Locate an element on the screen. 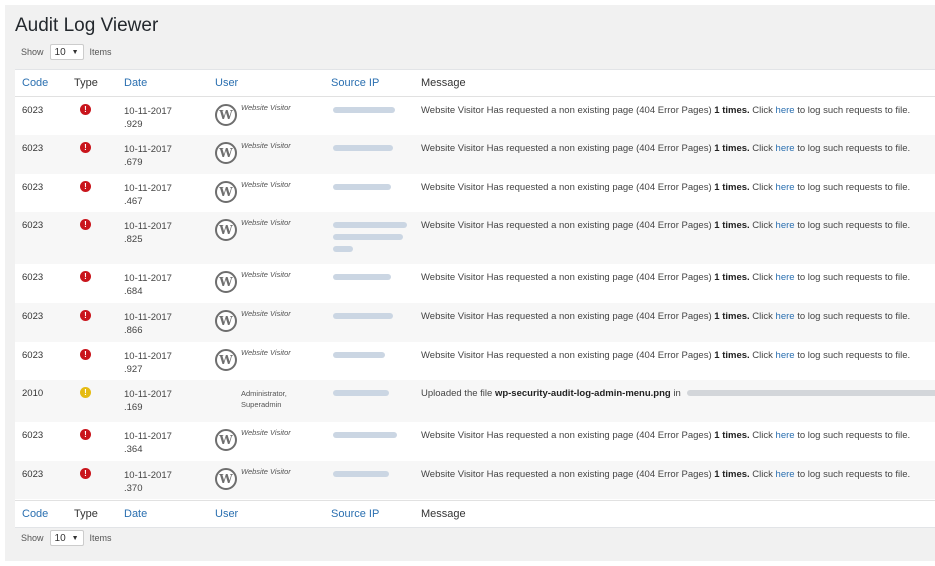 This screenshot has width=935, height=566. event-date: 10-11-2017.927 is located at coordinates (148, 363).